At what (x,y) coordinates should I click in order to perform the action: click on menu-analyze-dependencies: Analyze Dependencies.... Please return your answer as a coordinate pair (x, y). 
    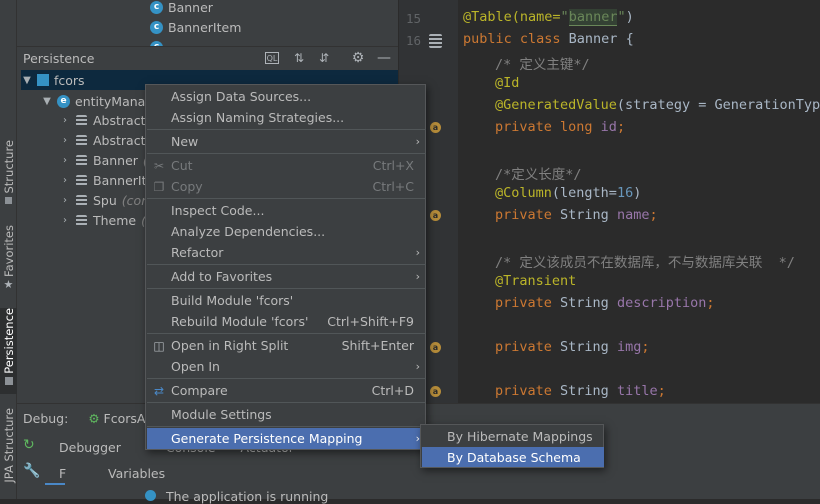
    Looking at the image, I should click on (286, 231).